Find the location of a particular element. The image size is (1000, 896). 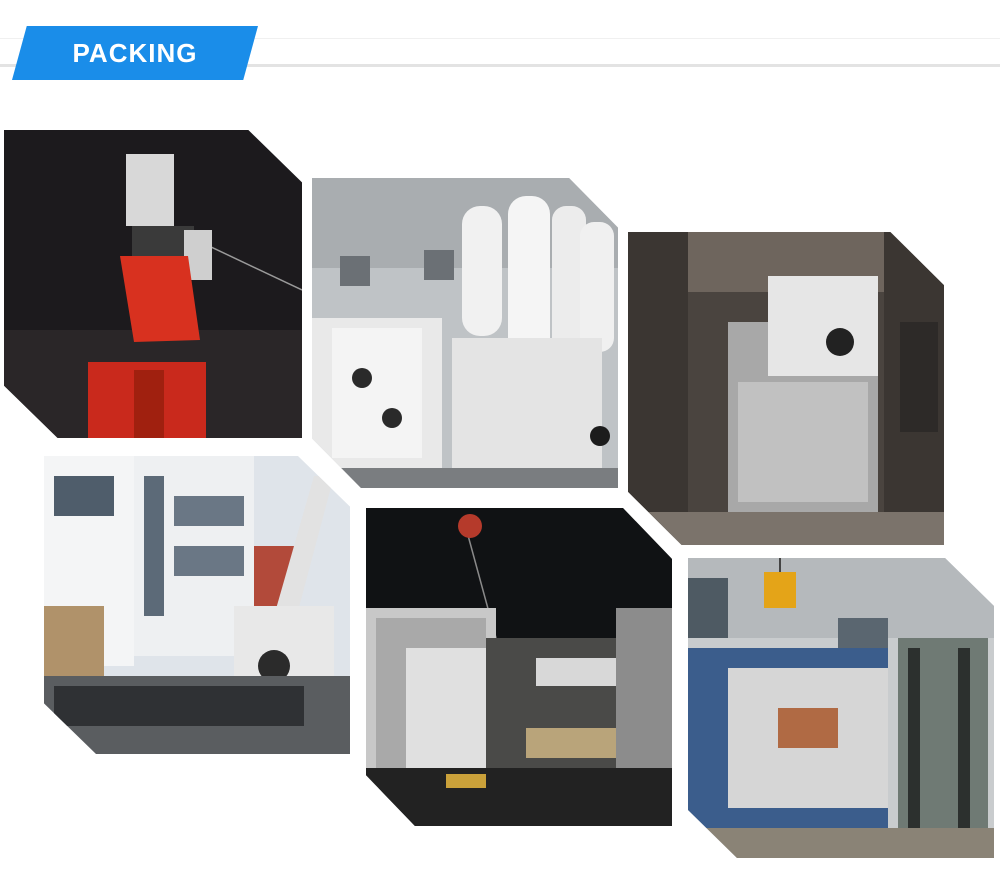

section-header: PACKING is located at coordinates (500, 40).